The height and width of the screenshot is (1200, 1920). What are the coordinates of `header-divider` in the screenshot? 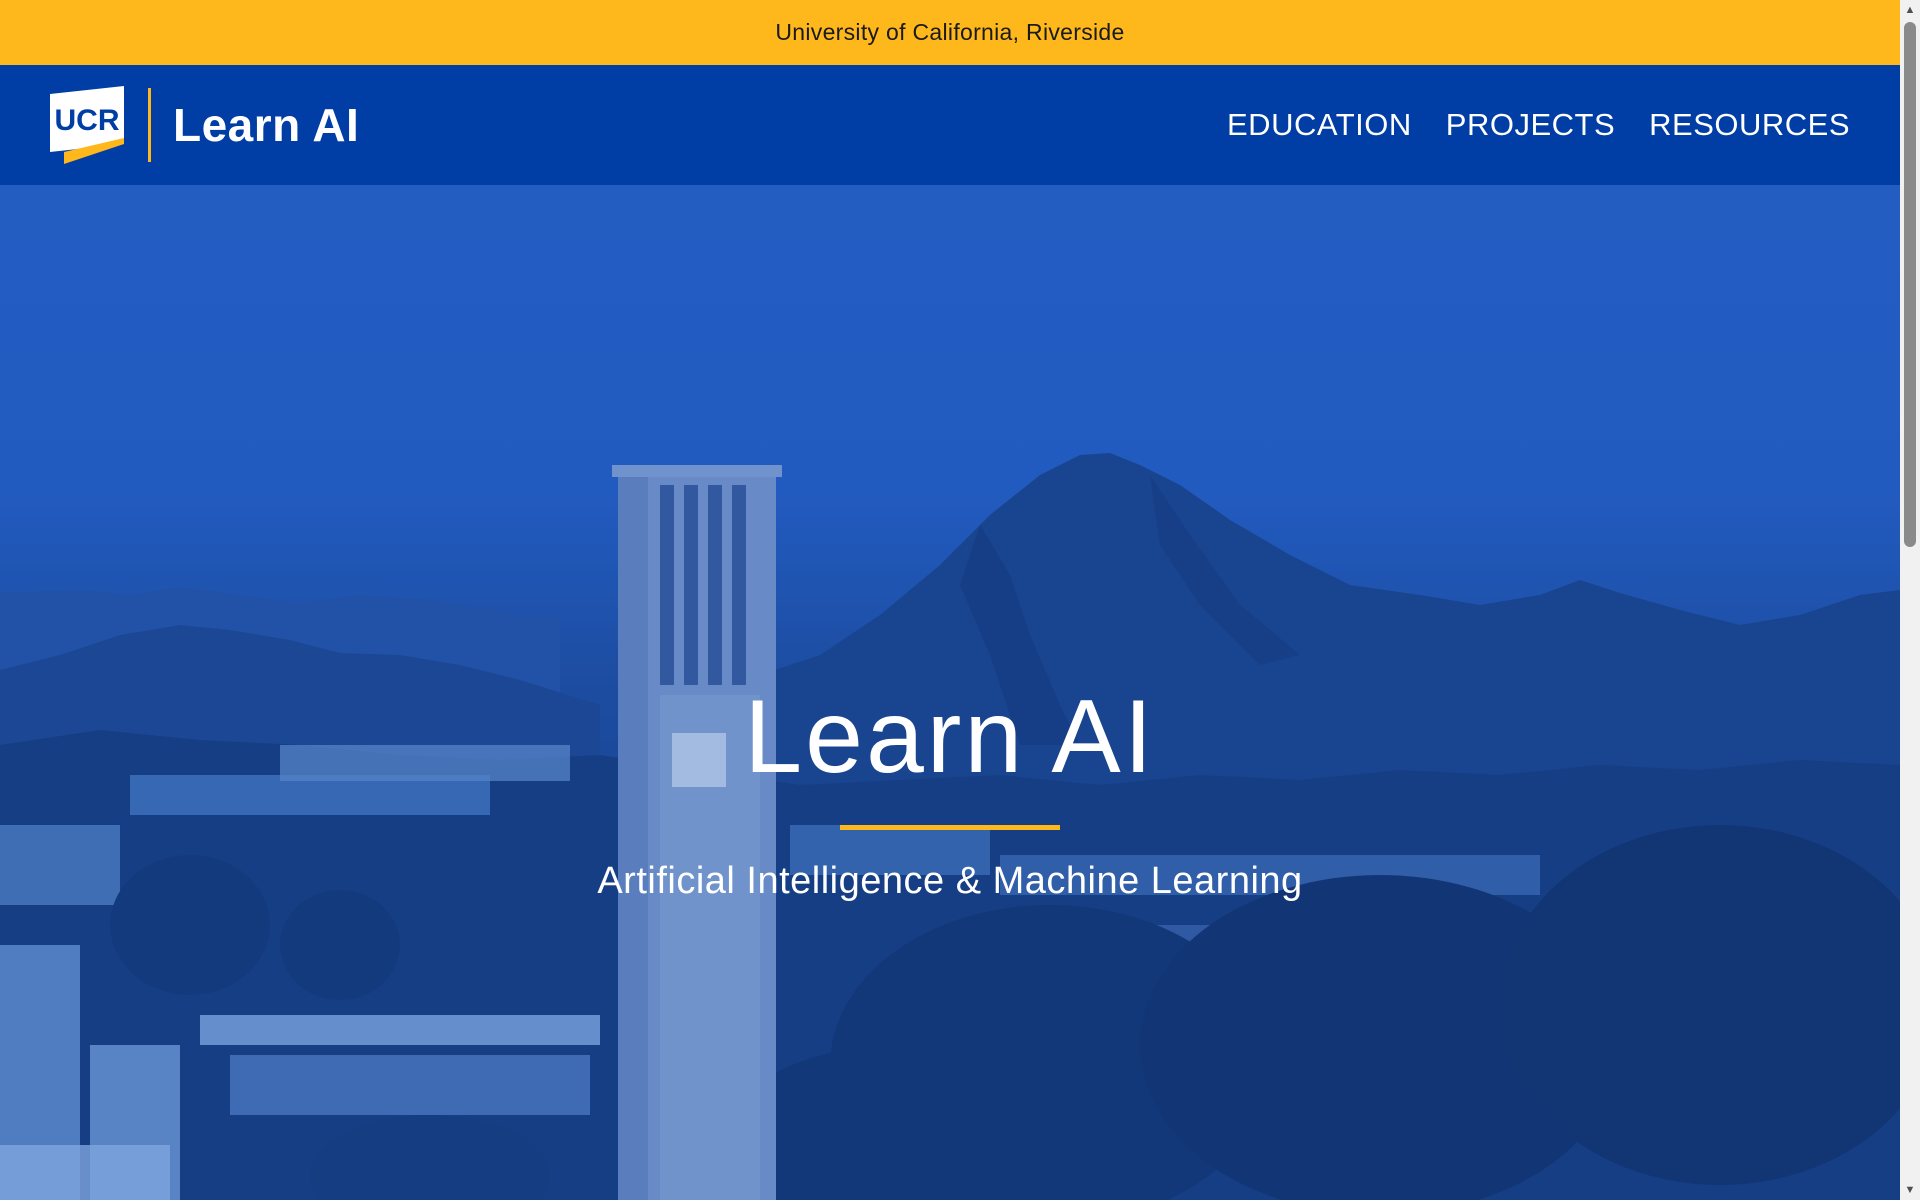 It's located at (149, 125).